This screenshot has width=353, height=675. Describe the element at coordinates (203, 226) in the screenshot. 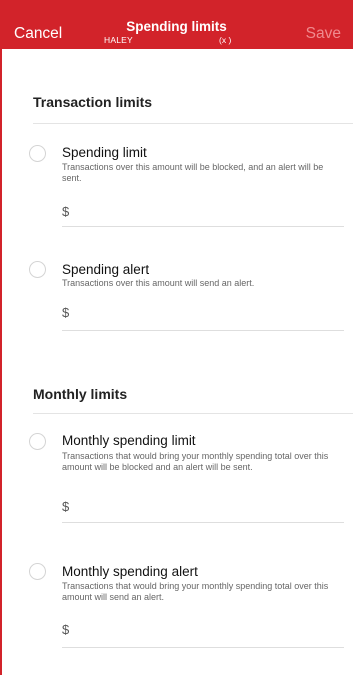

I see `spending-limit-amount-field` at that location.